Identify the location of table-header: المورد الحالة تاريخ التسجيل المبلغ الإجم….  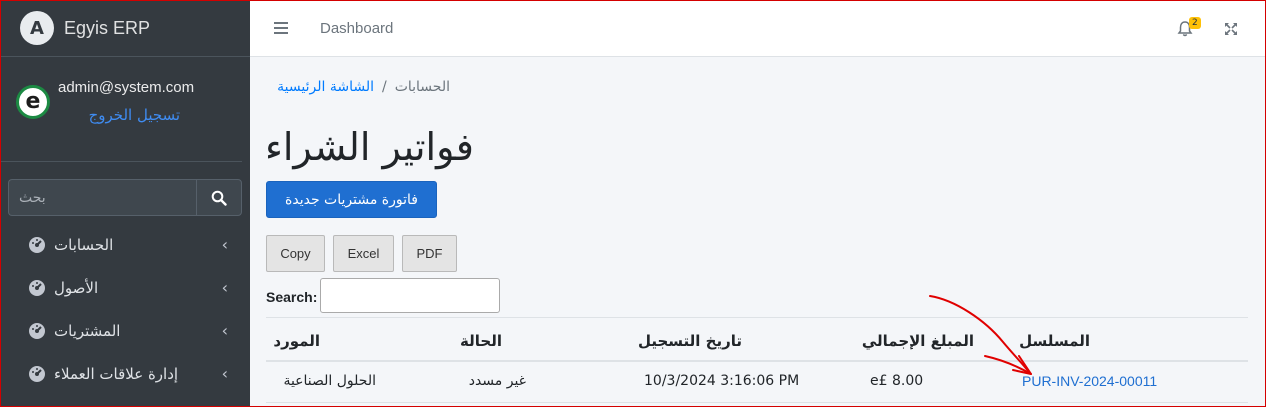
(757, 339).